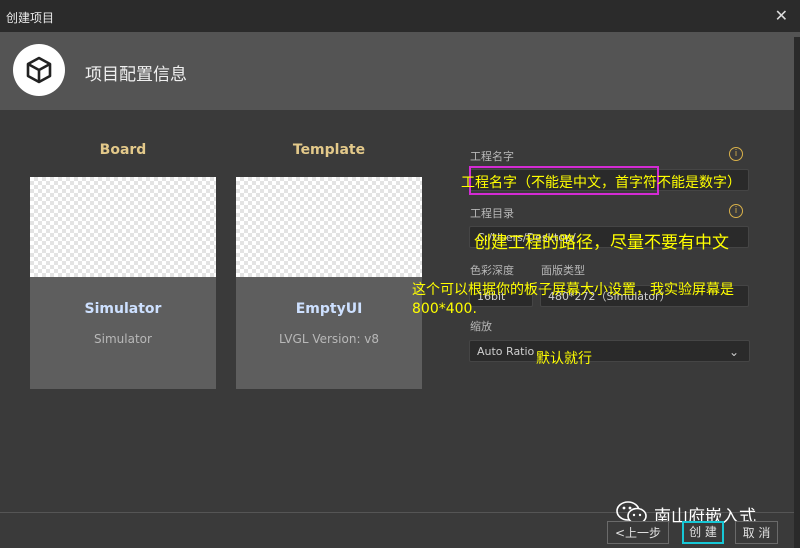  I want to click on window-edge, so click(797, 292).